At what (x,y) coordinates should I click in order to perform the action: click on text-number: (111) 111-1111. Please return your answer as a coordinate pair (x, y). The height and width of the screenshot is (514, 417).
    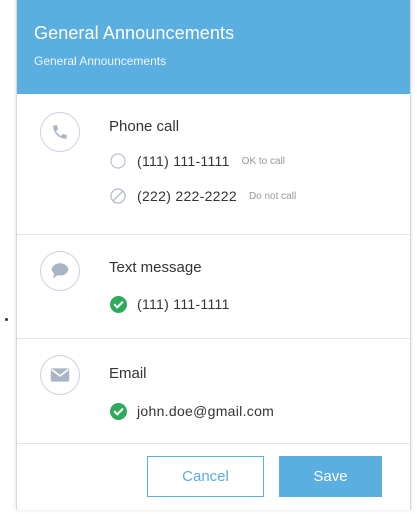
    Looking at the image, I should click on (183, 304).